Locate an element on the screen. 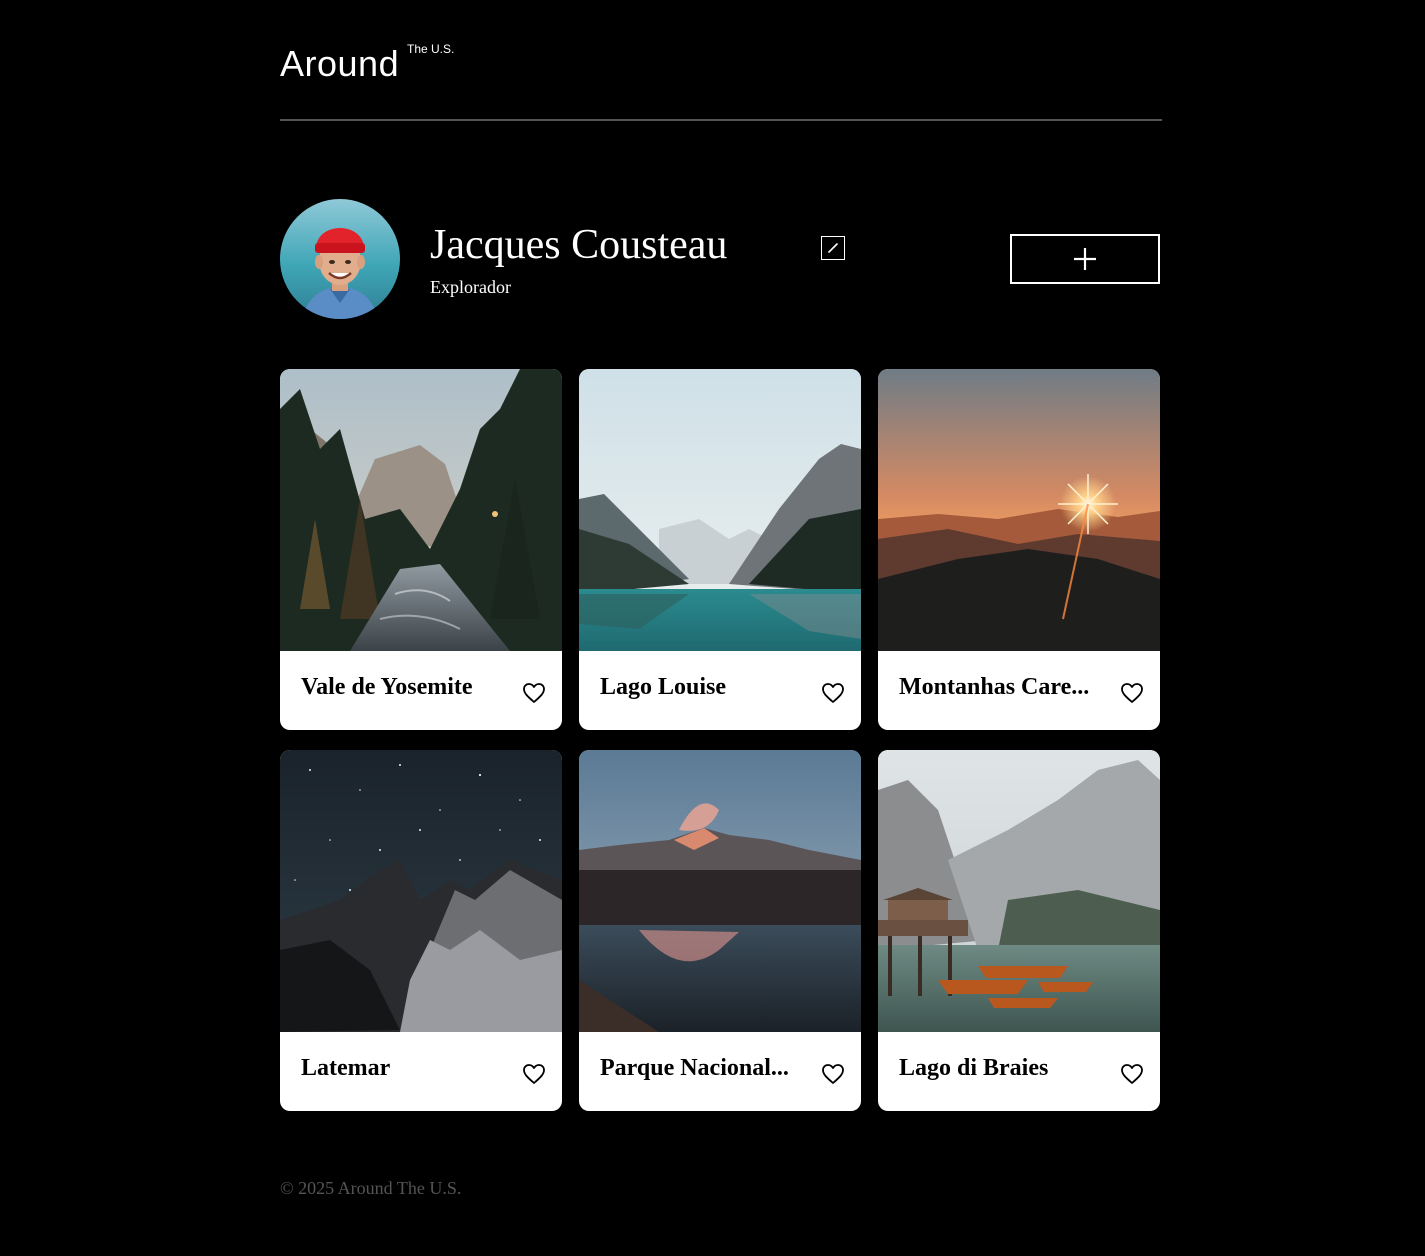 The width and height of the screenshot is (1425, 1256). pencil-icon is located at coordinates (833, 248).